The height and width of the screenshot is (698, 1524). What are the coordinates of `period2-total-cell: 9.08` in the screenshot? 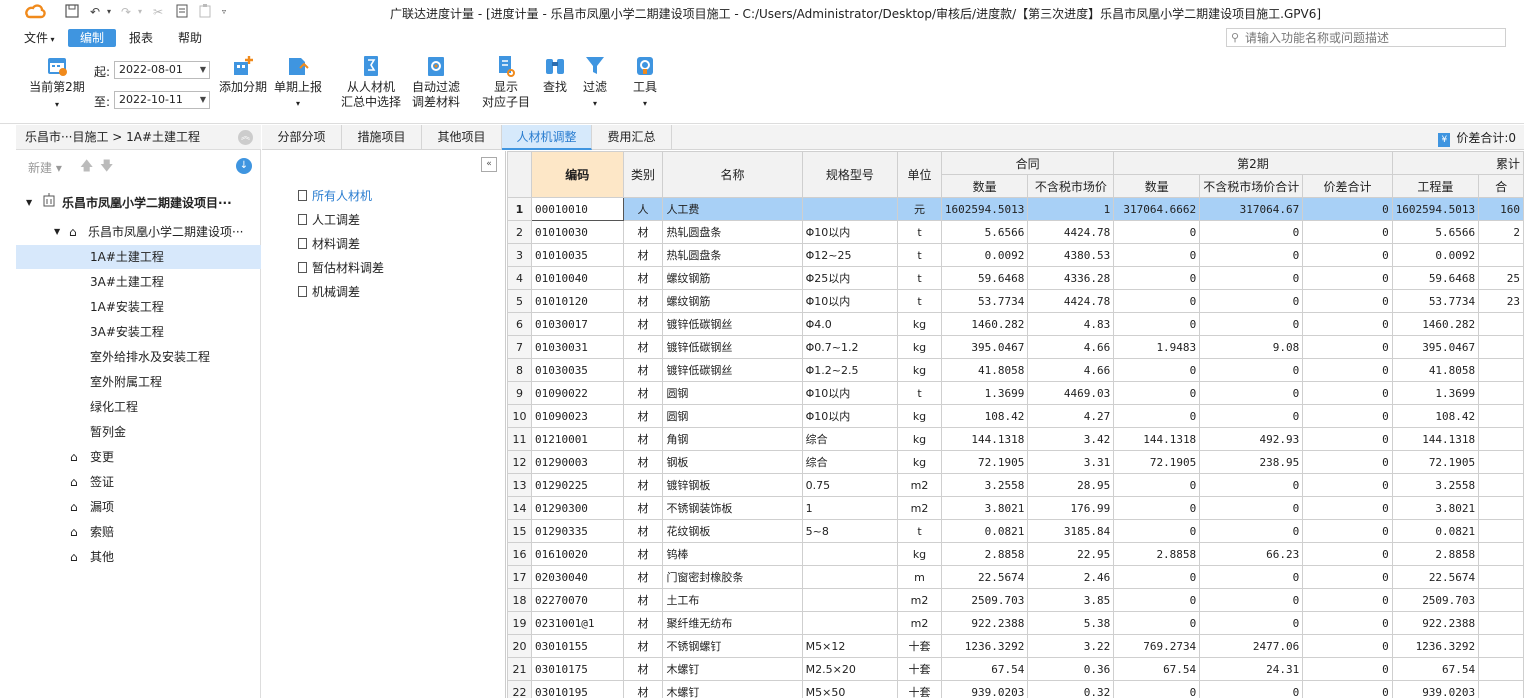 It's located at (1251, 347).